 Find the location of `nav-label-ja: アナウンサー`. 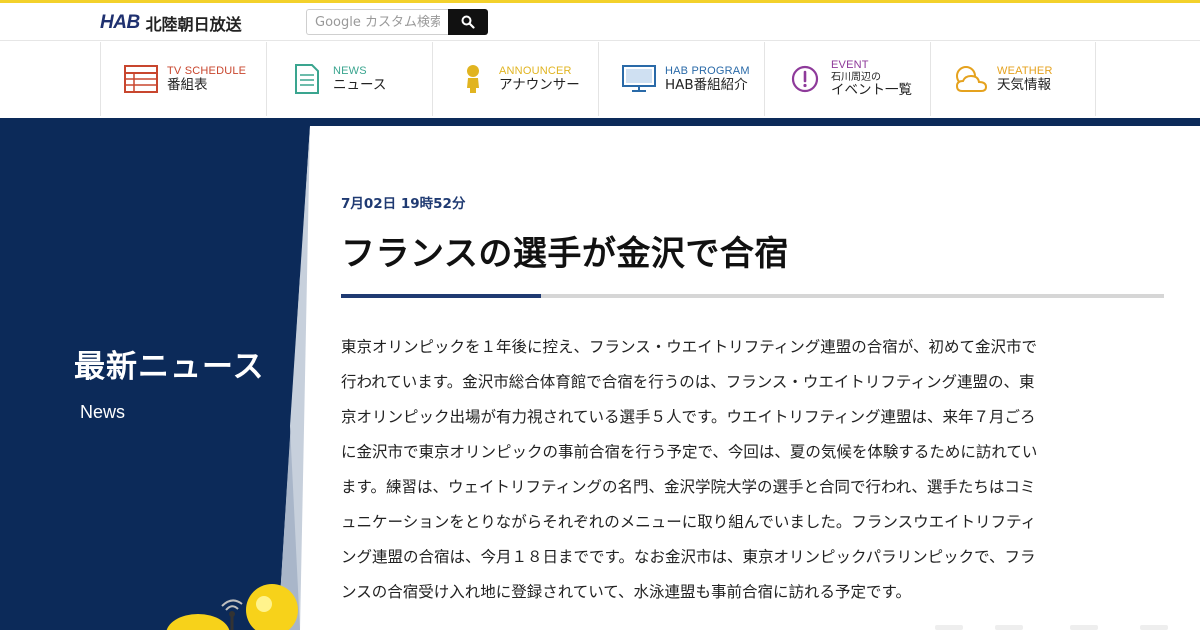

nav-label-ja: アナウンサー is located at coordinates (539, 84).